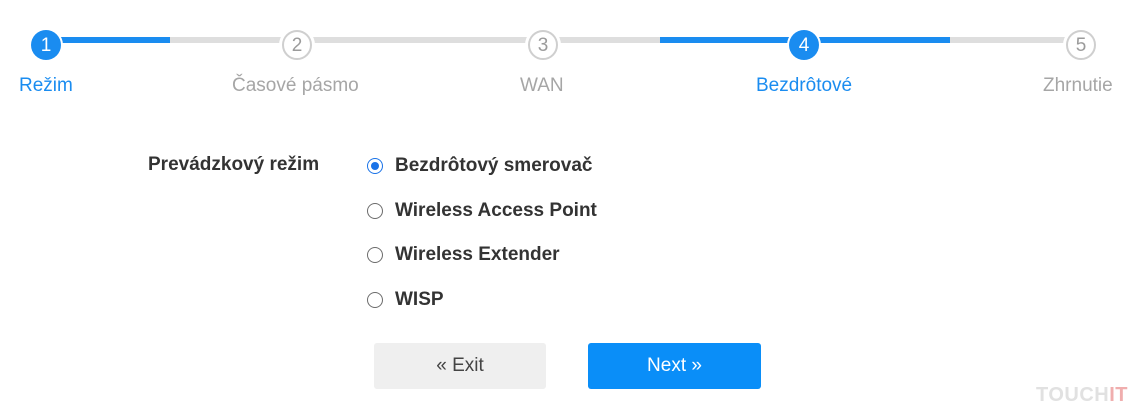 This screenshot has height=416, width=1134. I want to click on step-5-number: 5, so click(1081, 45).